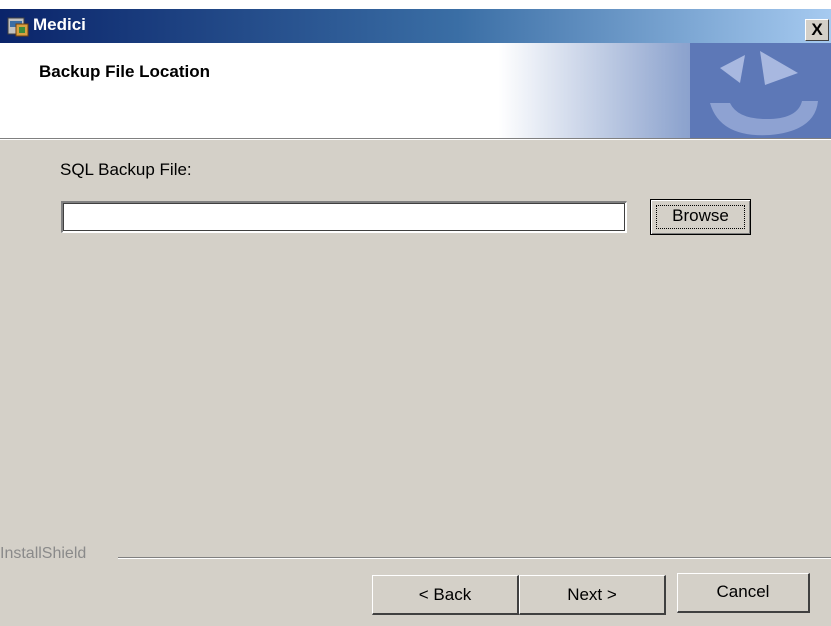  What do you see at coordinates (59, 24) in the screenshot?
I see `window-title: Medici` at bounding box center [59, 24].